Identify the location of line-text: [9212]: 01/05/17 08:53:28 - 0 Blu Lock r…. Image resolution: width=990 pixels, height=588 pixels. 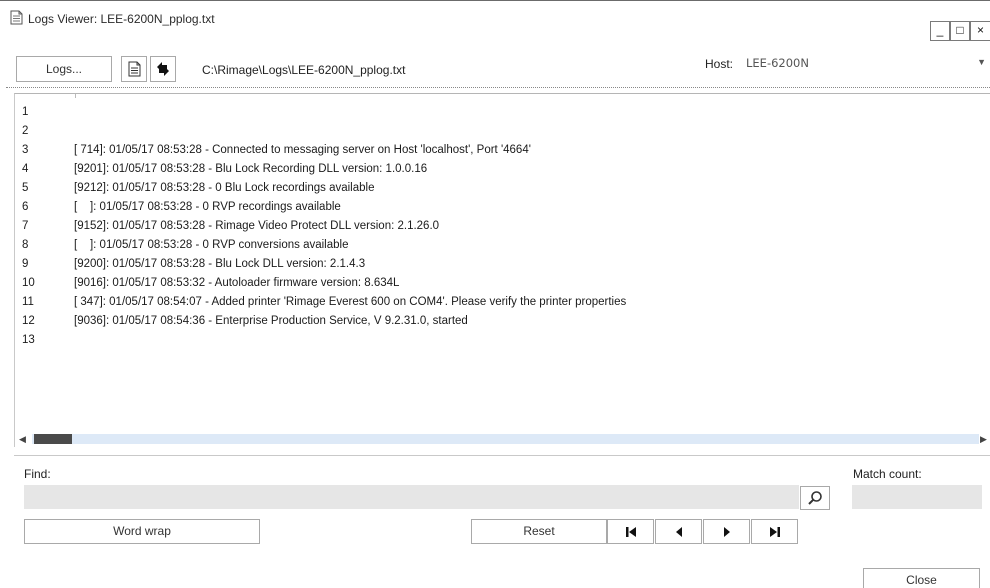
(224, 188).